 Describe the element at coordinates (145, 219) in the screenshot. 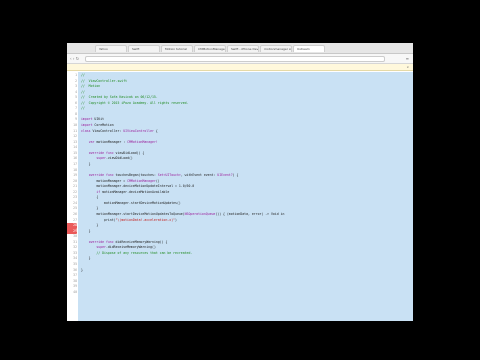

I see `code-token: "\(motionData!.acceleration.x)"` at that location.